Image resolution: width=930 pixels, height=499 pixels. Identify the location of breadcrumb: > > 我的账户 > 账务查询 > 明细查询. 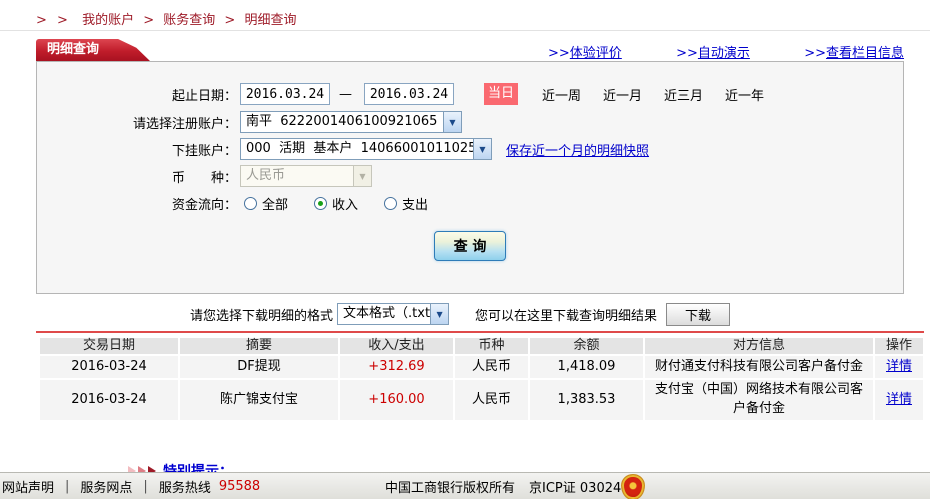
(168, 18).